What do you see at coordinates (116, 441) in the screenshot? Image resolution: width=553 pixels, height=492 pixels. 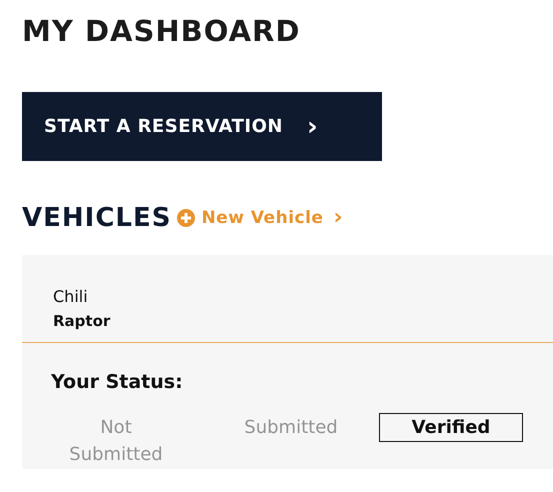 I see `status-step: Not Submitted` at bounding box center [116, 441].